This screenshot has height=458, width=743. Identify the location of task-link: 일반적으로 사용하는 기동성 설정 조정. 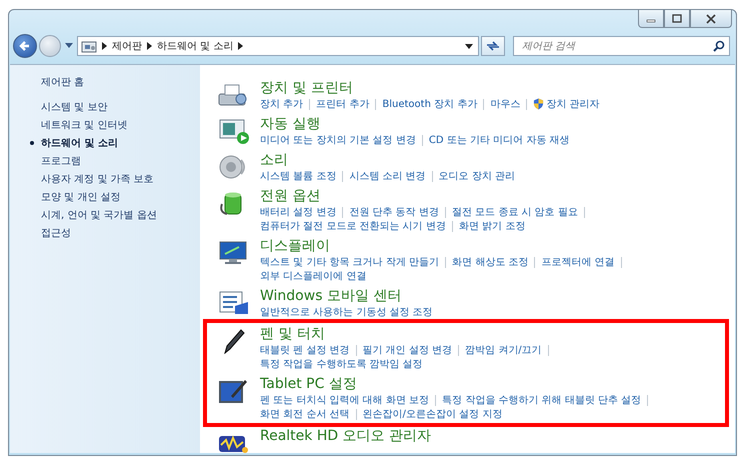
(346, 312).